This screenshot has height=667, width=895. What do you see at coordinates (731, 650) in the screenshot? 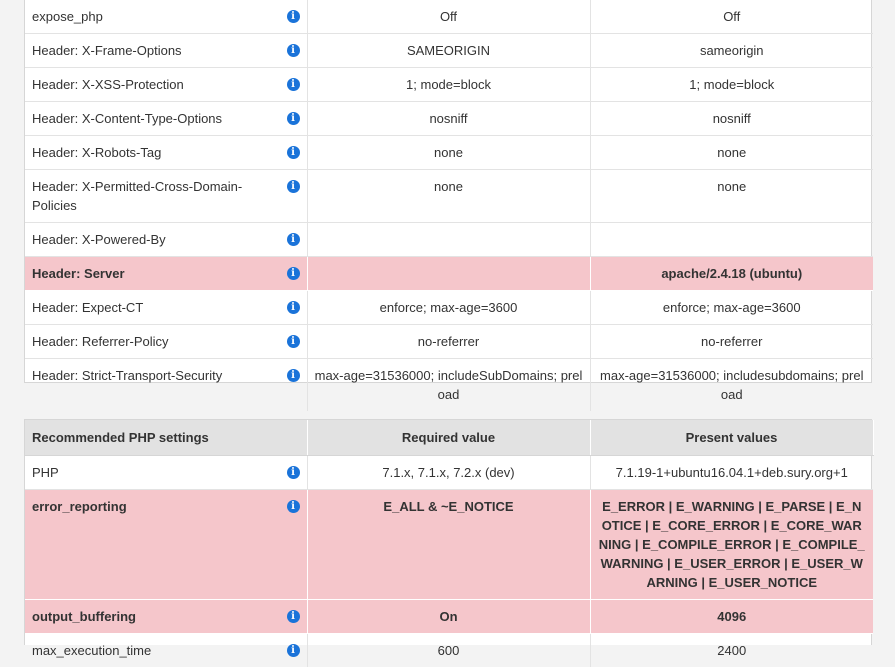
I see `present-value: 2400` at bounding box center [731, 650].